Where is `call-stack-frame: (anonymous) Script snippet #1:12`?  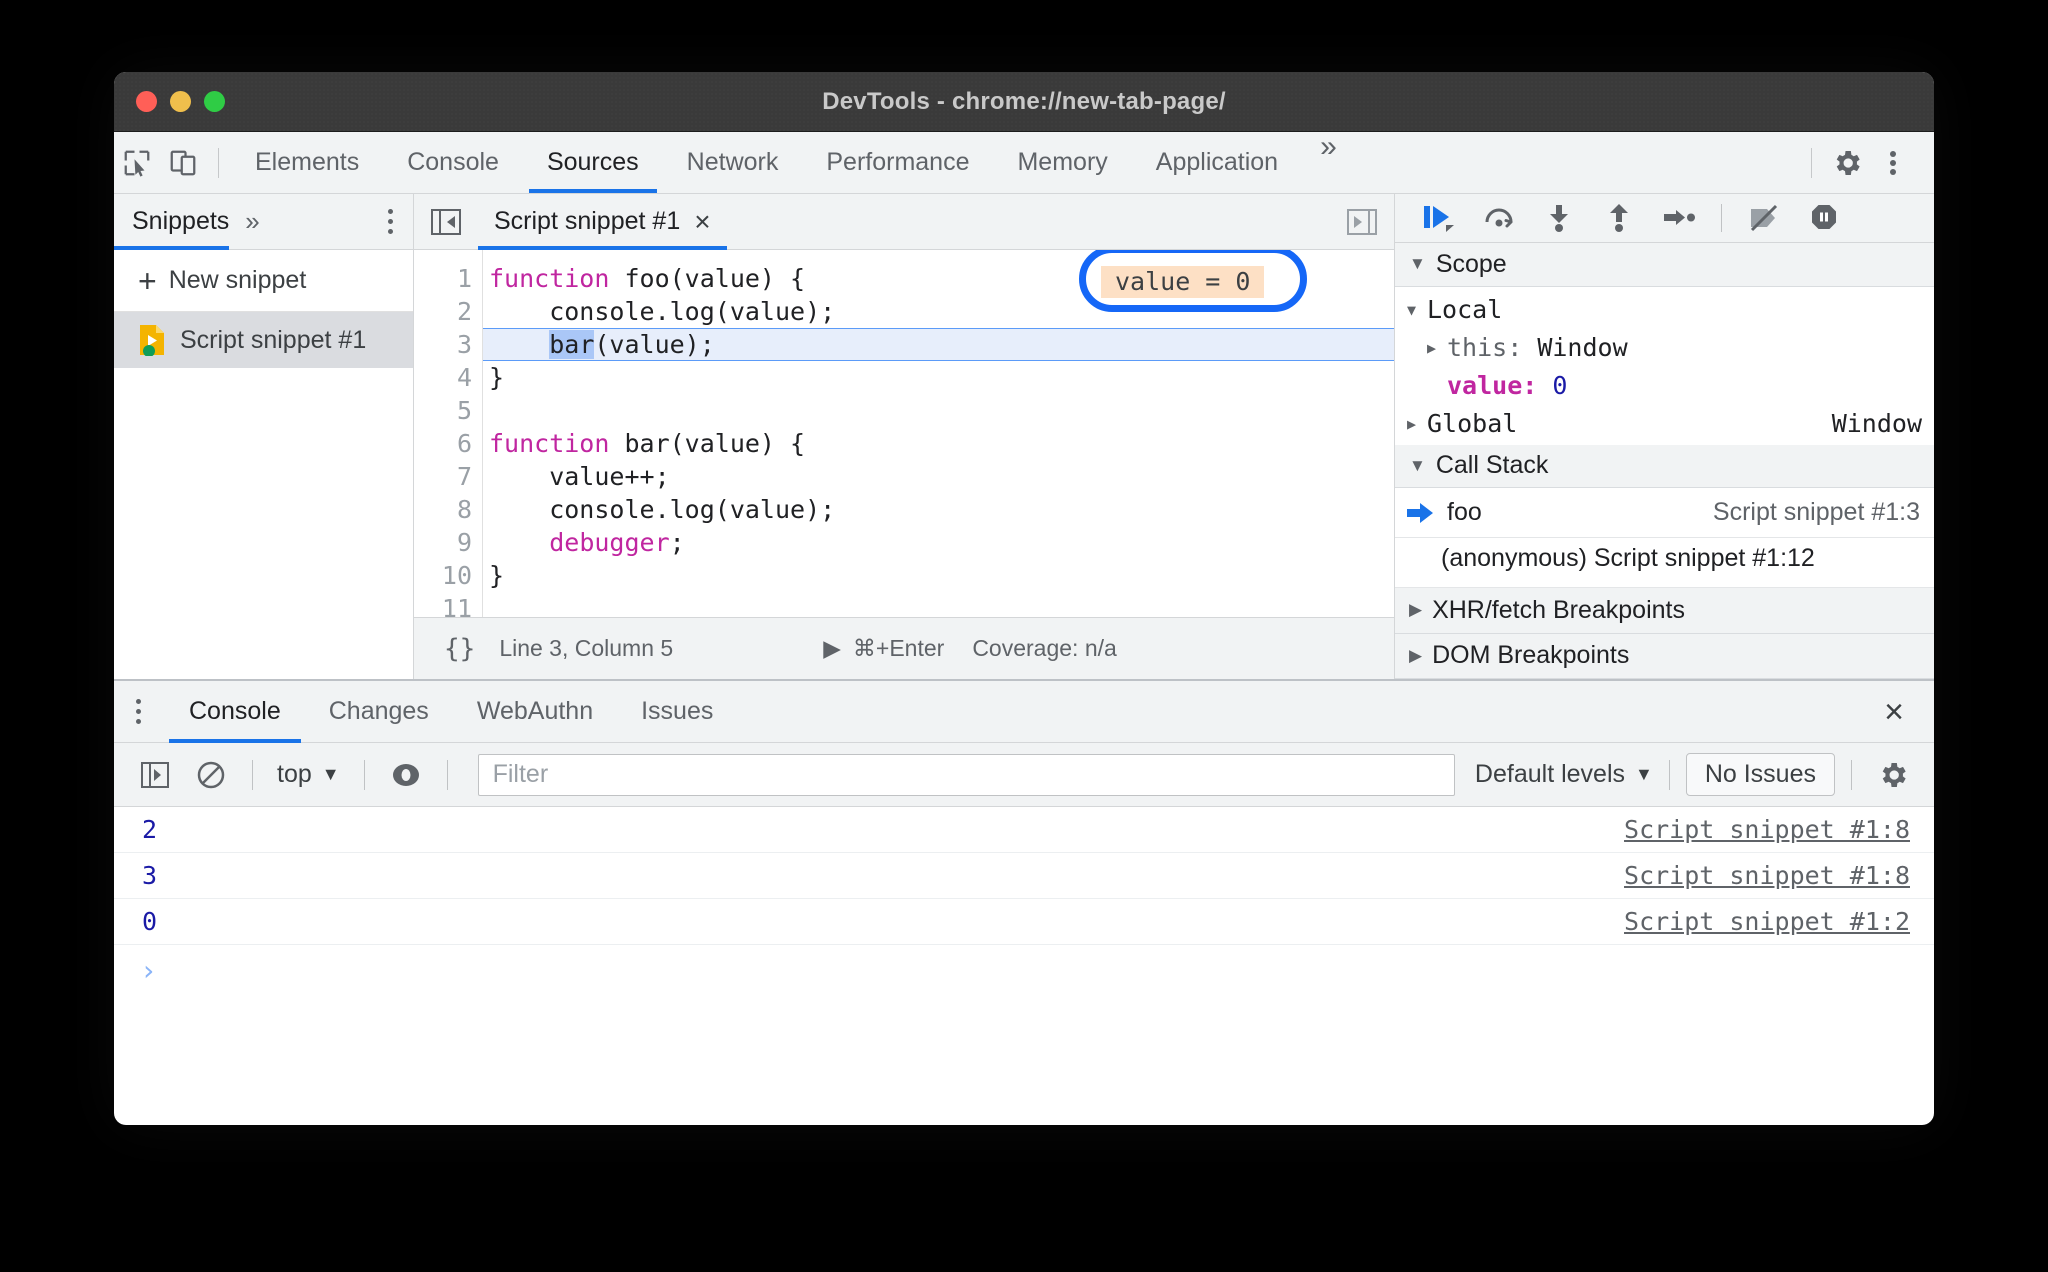 call-stack-frame: (anonymous) Script snippet #1:12 is located at coordinates (1664, 563).